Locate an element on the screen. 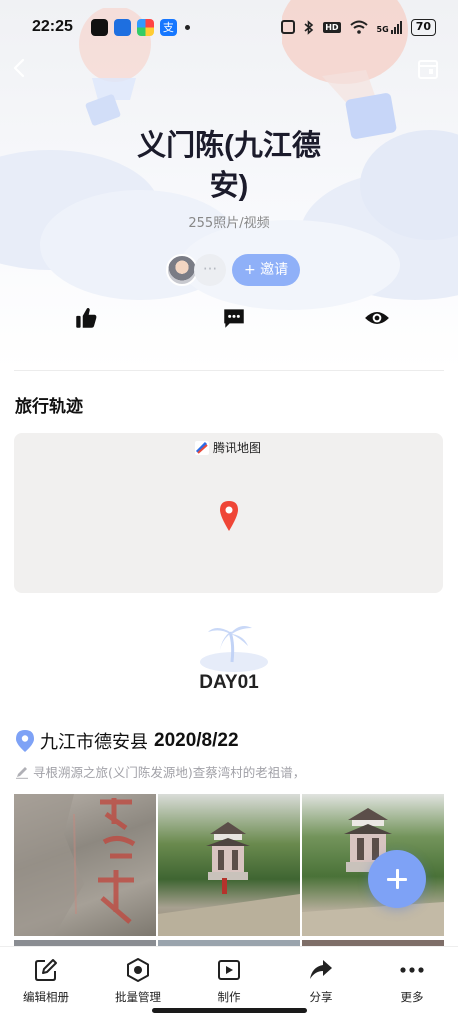 This screenshot has width=458, height=1024. signal-icon: 5G is located at coordinates (389, 27).